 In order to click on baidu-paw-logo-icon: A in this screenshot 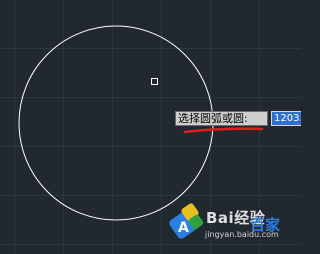, I will do `click(186, 221)`.